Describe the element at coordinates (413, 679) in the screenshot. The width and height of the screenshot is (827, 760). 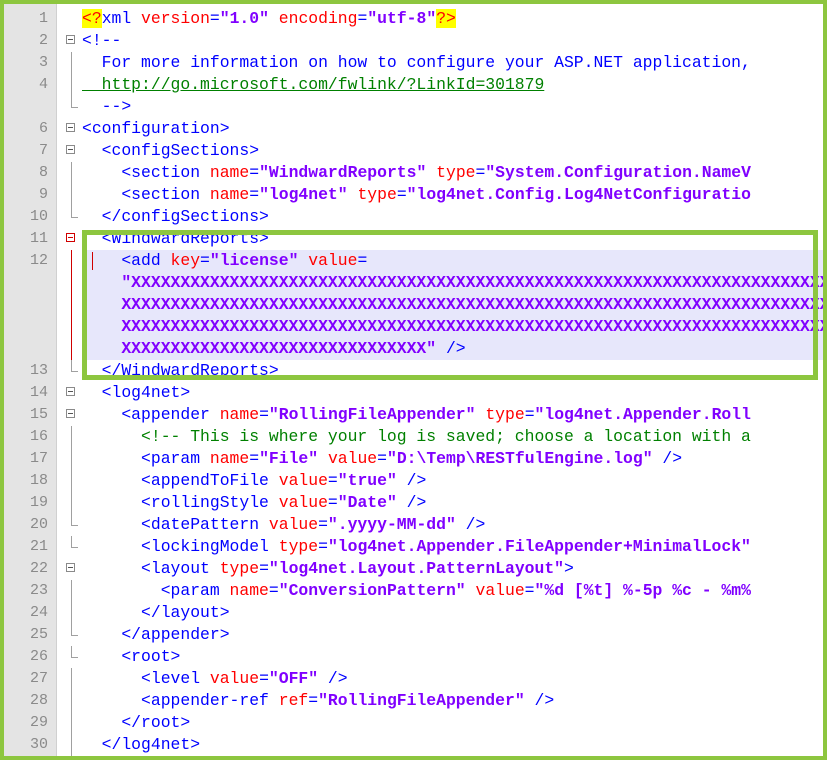
I see `code-line: 27 <level value="OFF" />` at that location.